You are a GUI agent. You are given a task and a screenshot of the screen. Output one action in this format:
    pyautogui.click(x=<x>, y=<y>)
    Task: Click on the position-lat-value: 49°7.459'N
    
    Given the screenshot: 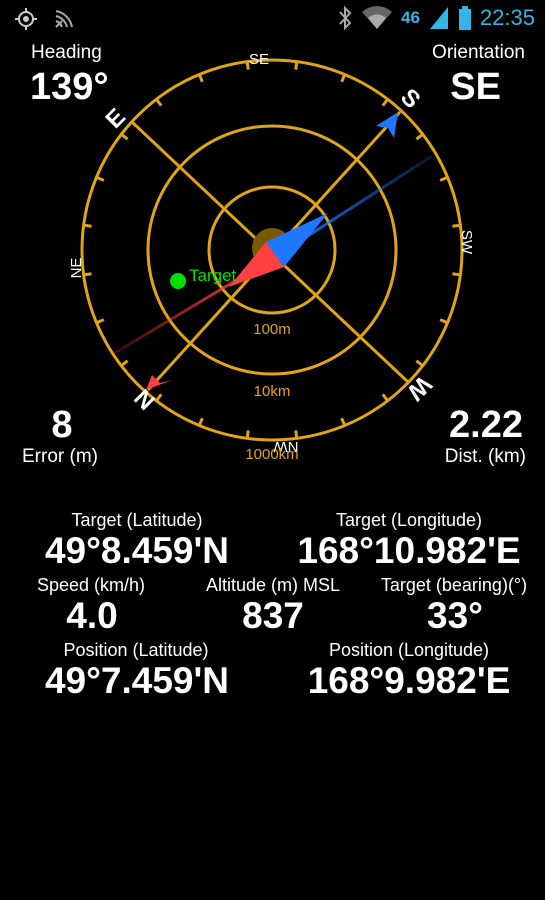 What is the action you would take?
    pyautogui.click(x=137, y=680)
    